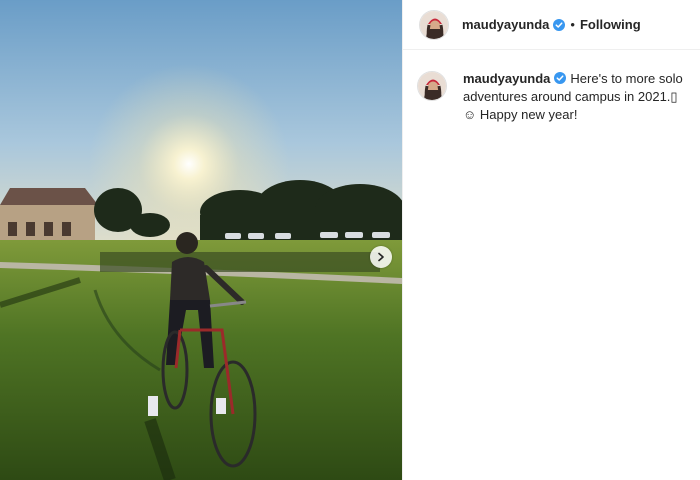 Image resolution: width=700 pixels, height=480 pixels. What do you see at coordinates (506, 78) in the screenshot?
I see `caption-username-link: maudyayunda` at bounding box center [506, 78].